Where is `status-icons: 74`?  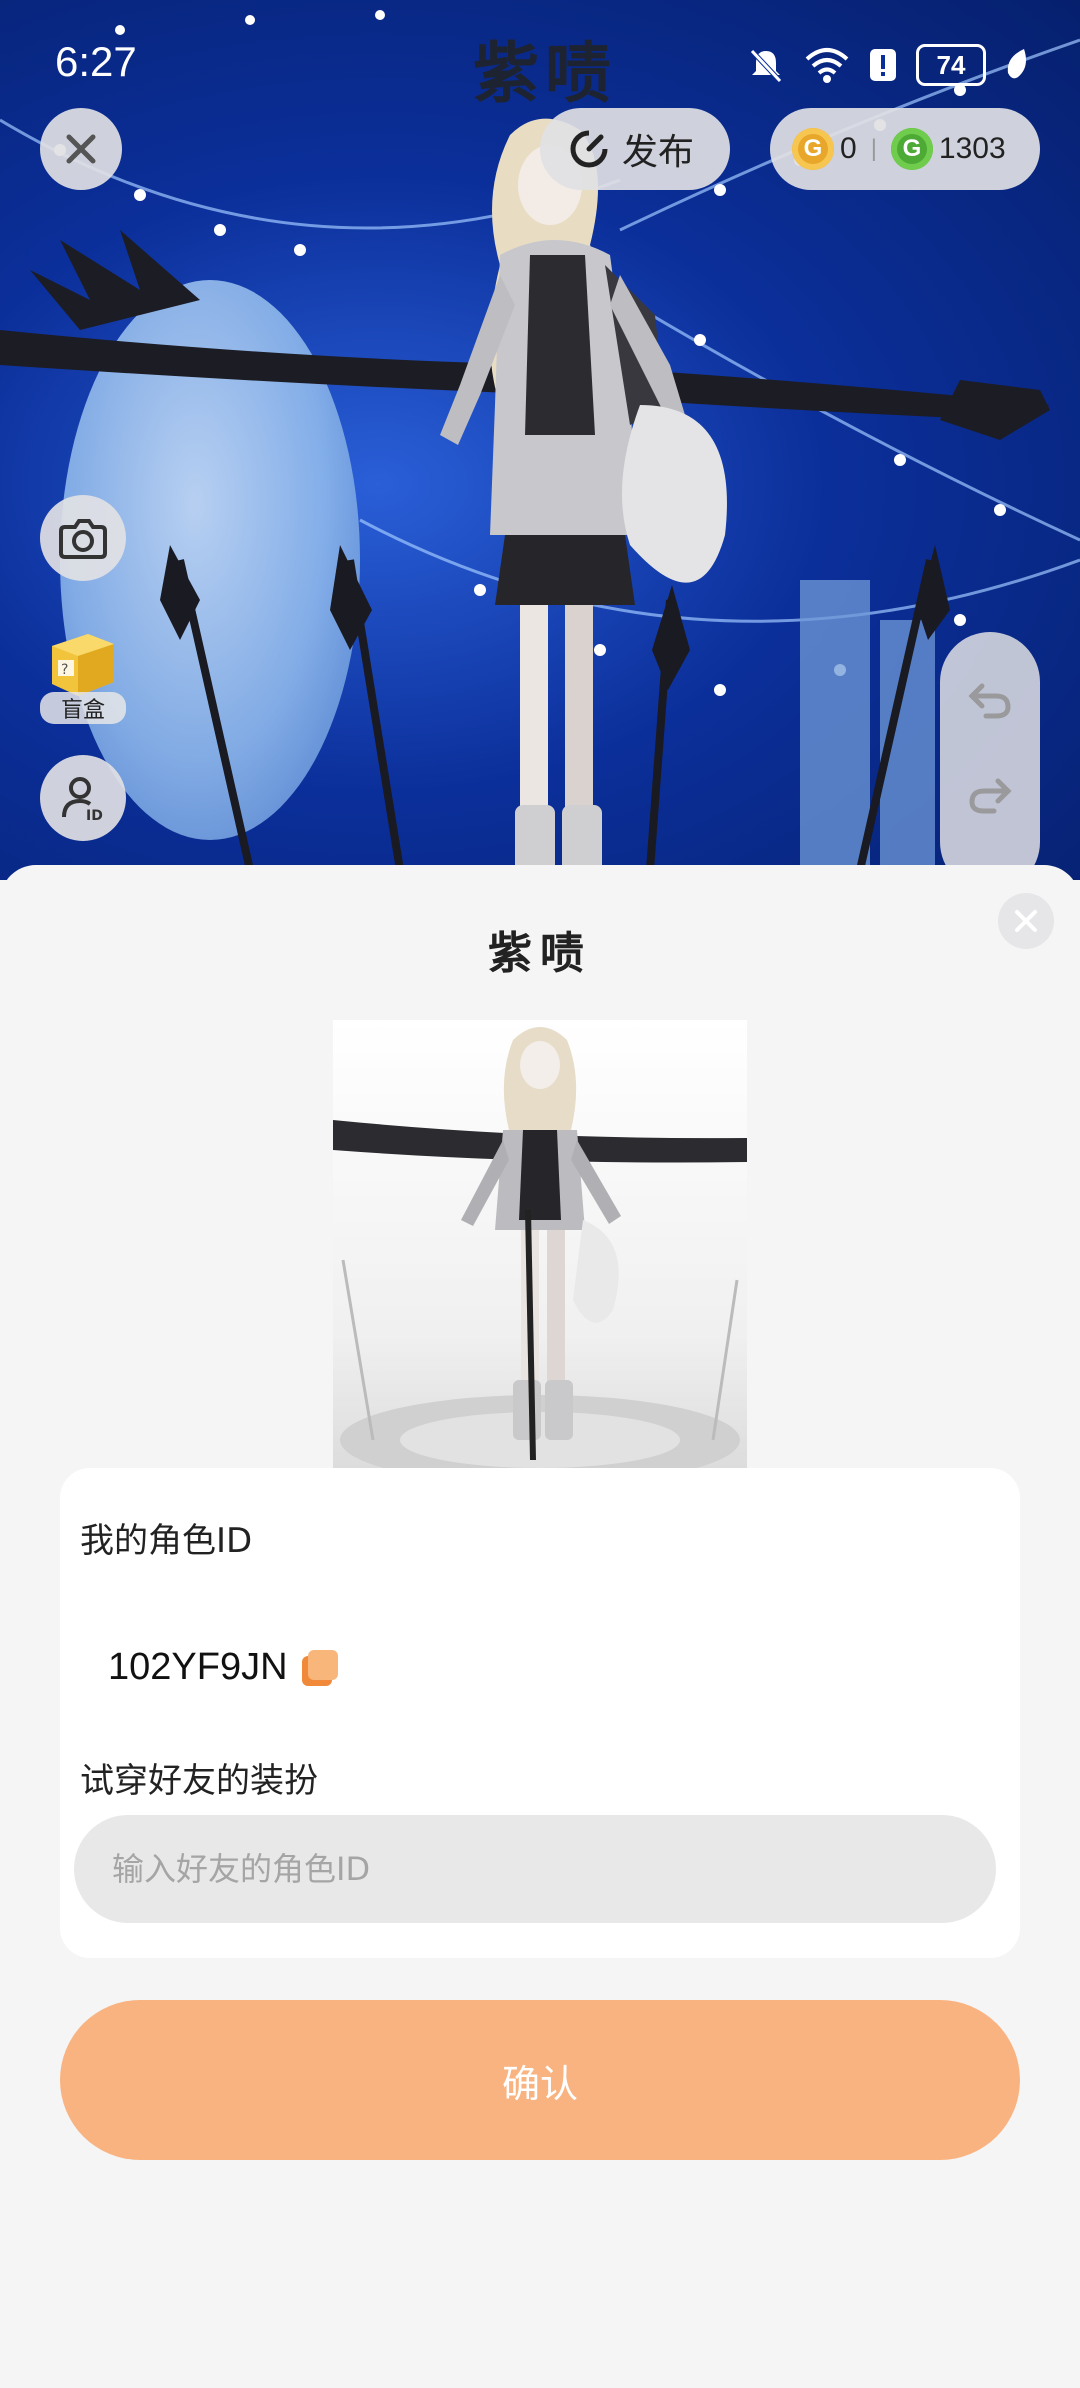 status-icons: 74 is located at coordinates (888, 65).